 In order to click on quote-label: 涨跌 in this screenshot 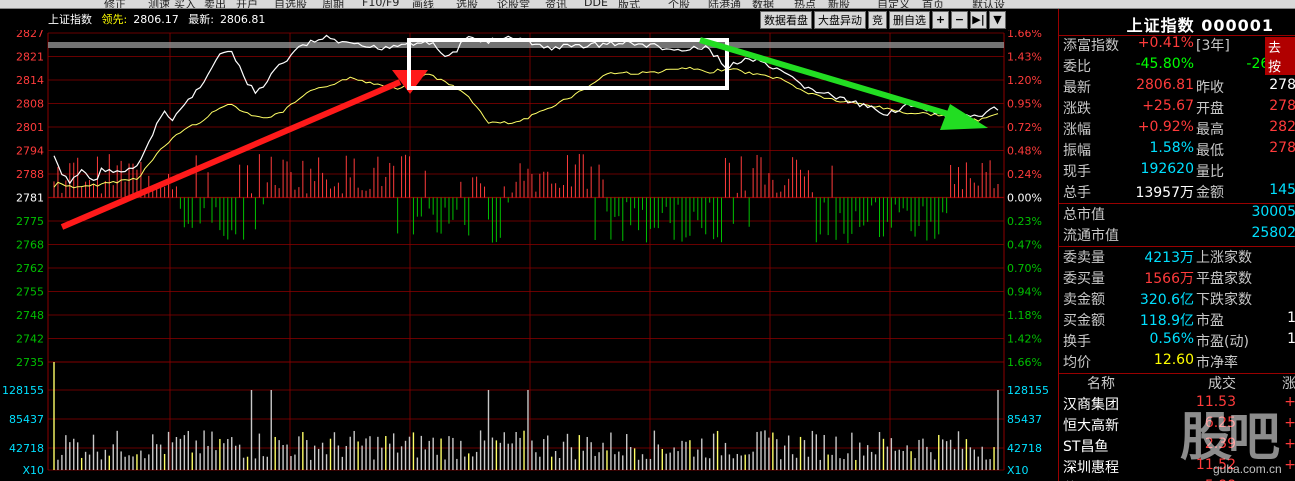, I will do `click(1077, 109)`.